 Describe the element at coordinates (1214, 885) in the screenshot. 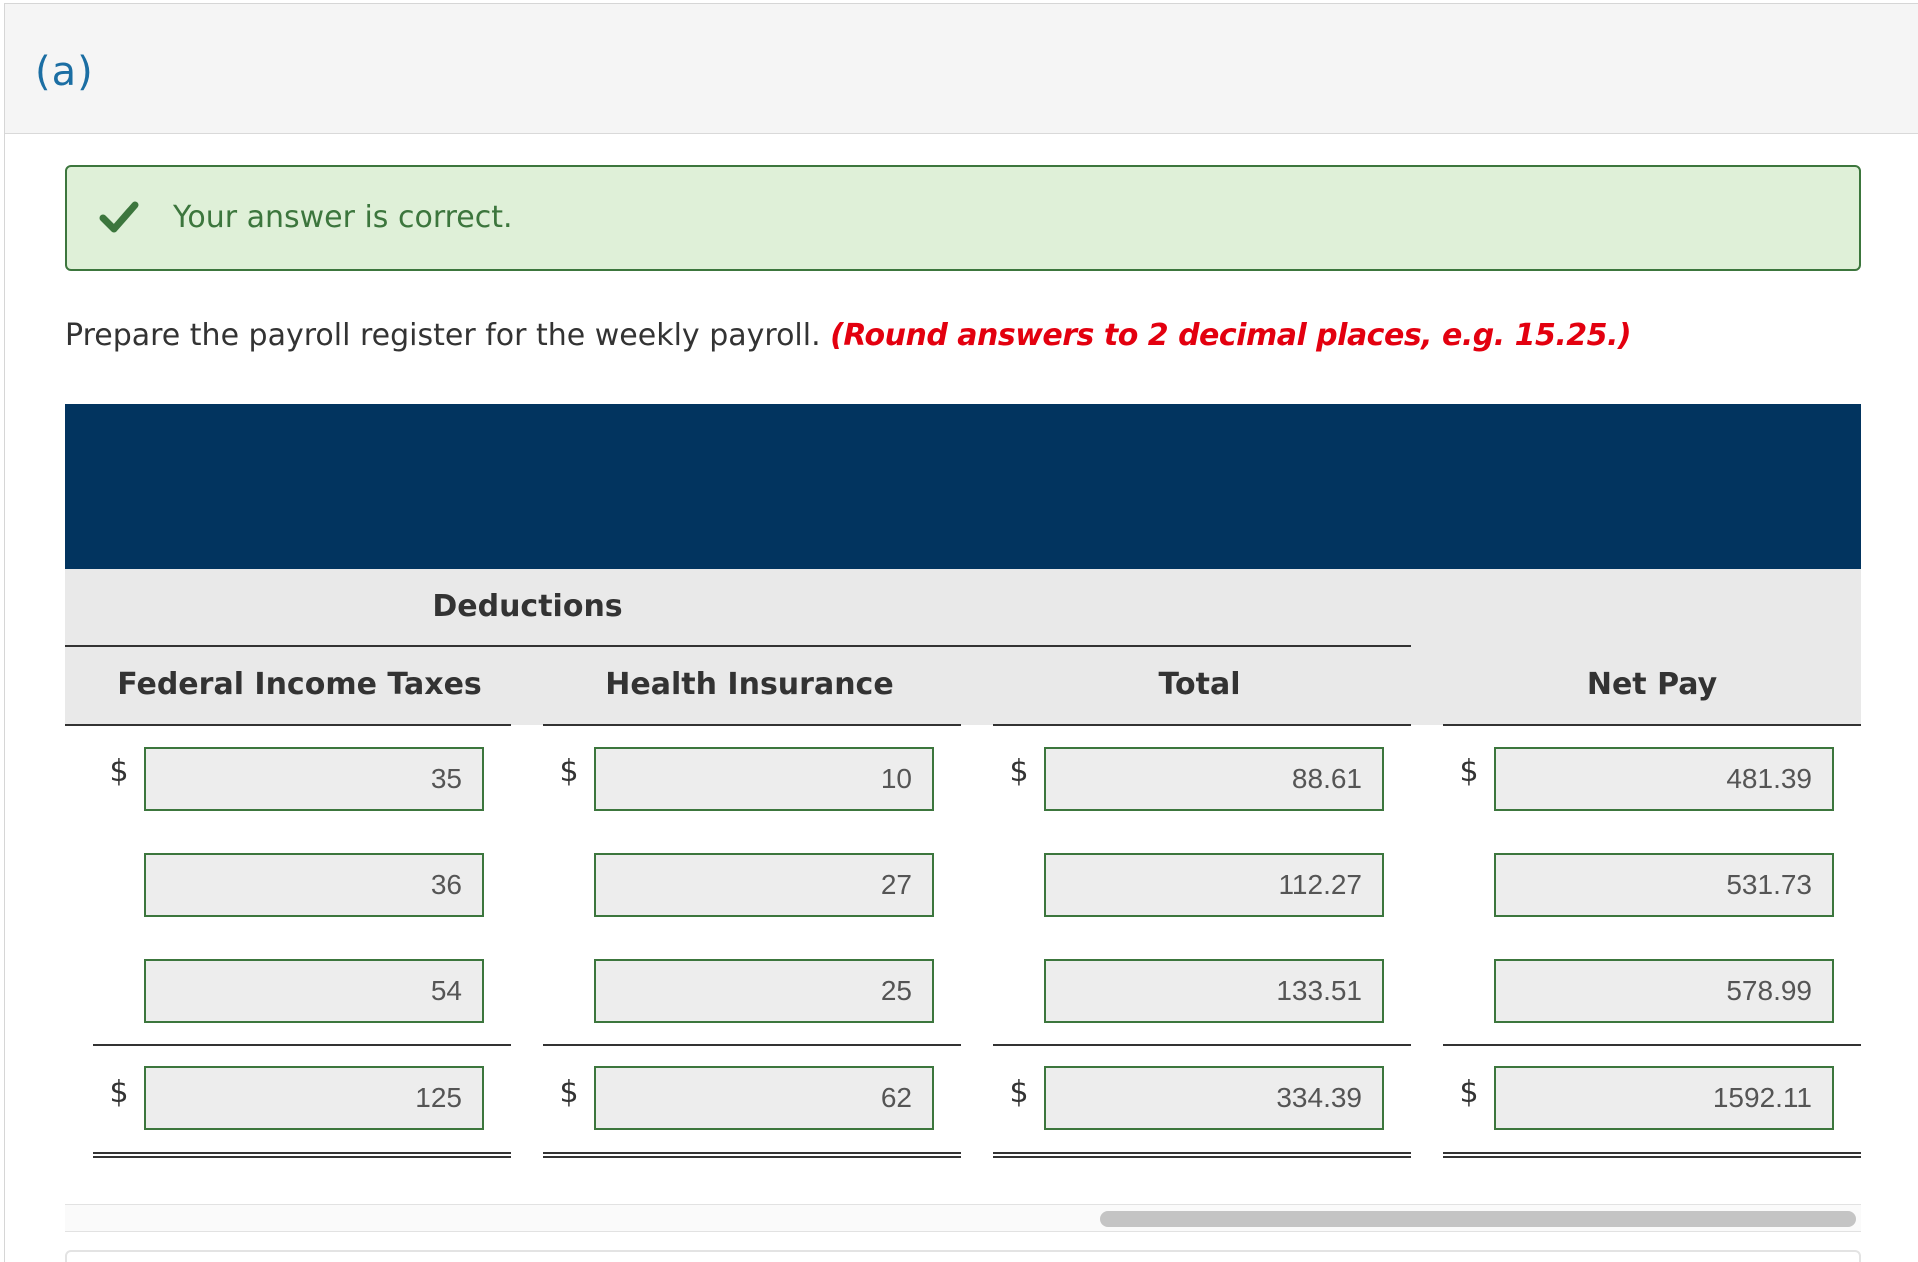

I see `total-deductions-input: 112.27` at that location.